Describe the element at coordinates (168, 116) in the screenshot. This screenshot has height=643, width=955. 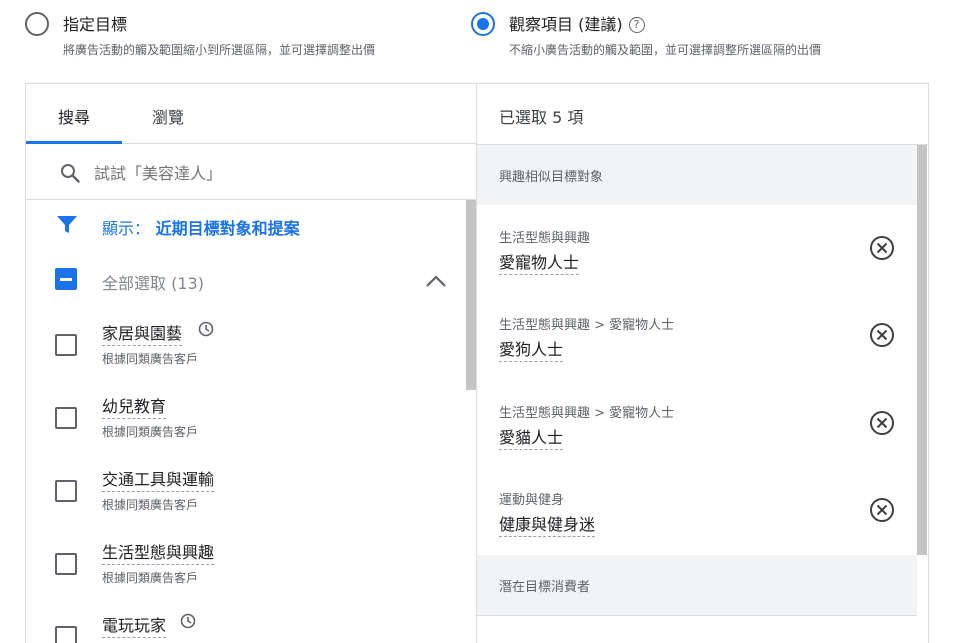
I see `tab-browse: 瀏覽` at that location.